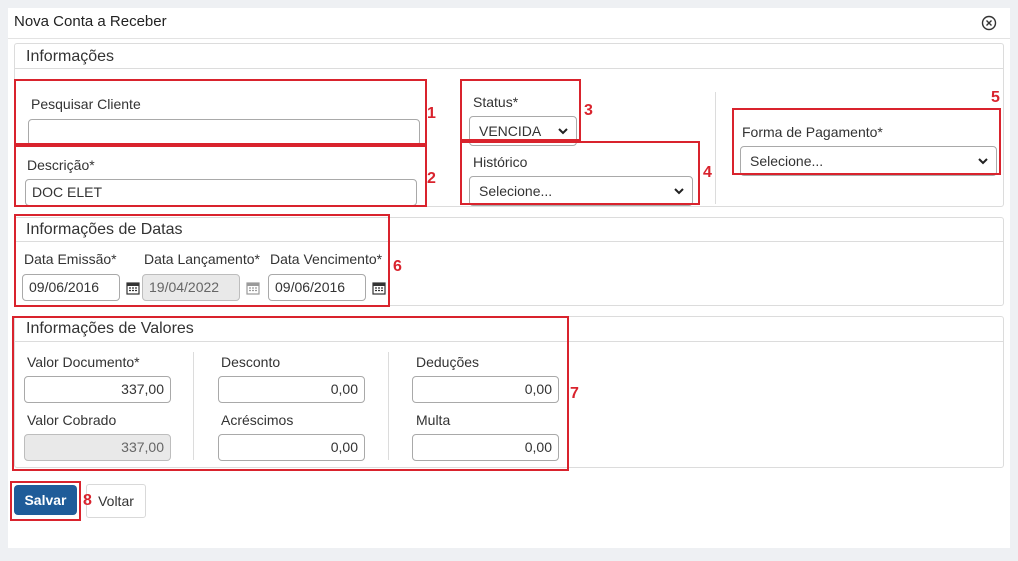 This screenshot has width=1018, height=561. Describe the element at coordinates (87, 500) in the screenshot. I see `annotation-number: 8` at that location.